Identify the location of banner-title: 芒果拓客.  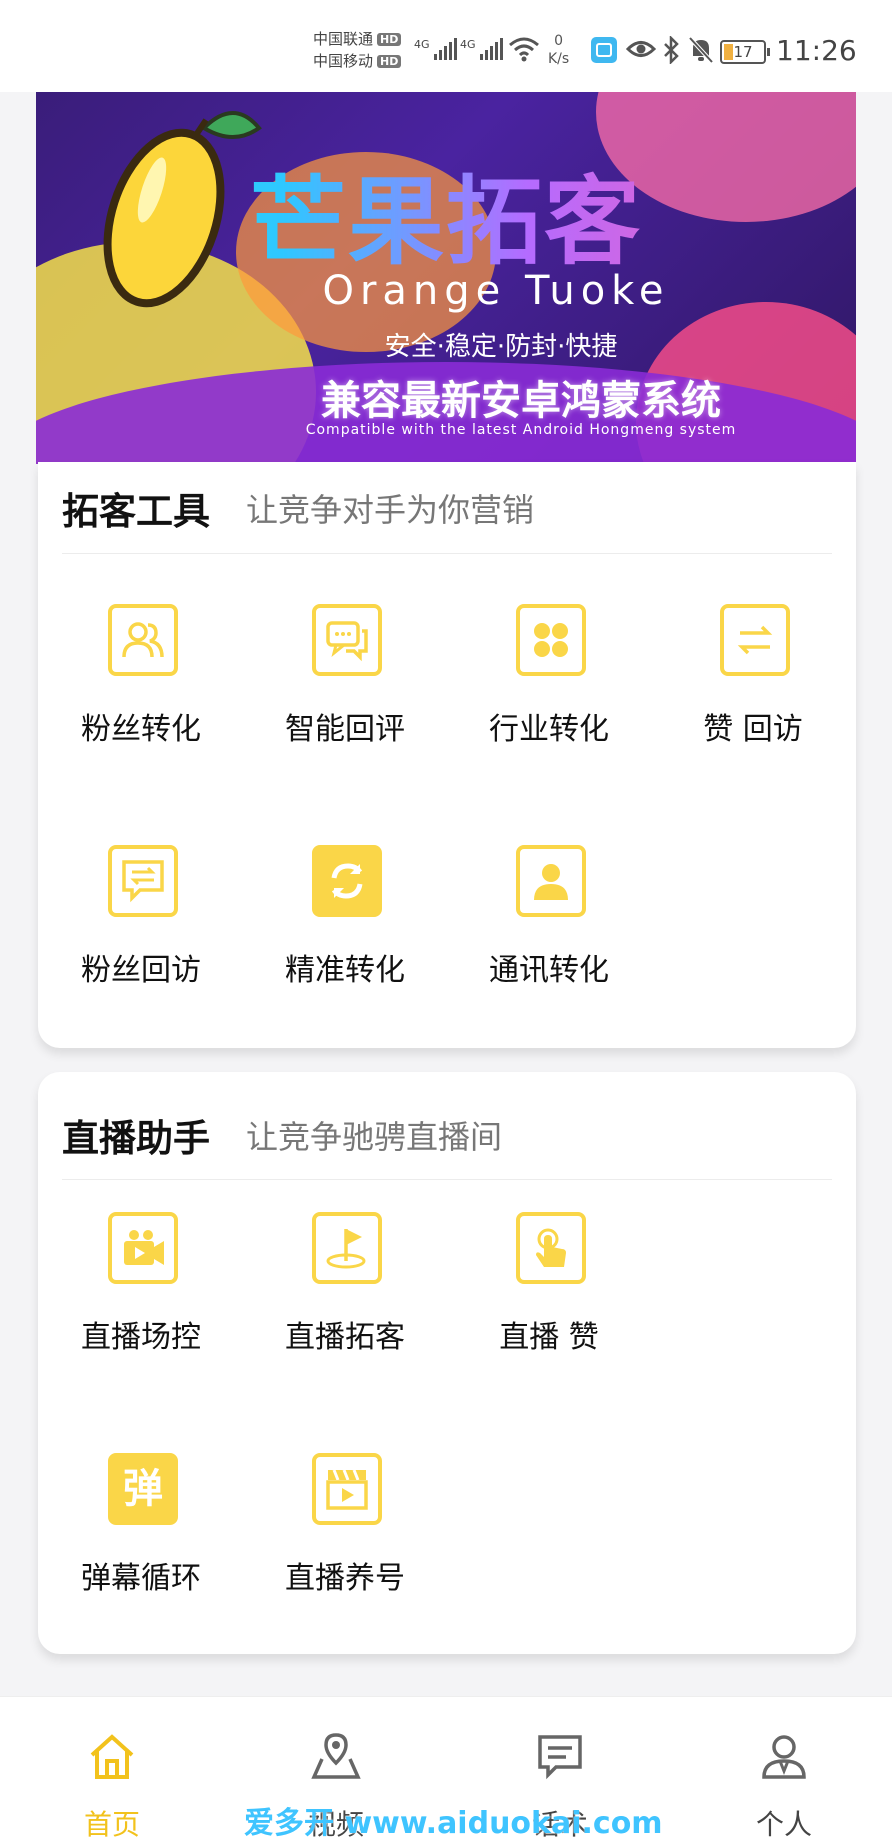
(446, 213).